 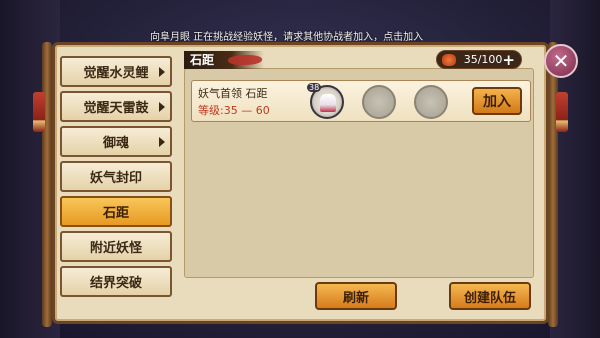 What do you see at coordinates (314, 87) in the screenshot?
I see `member-level: 38` at bounding box center [314, 87].